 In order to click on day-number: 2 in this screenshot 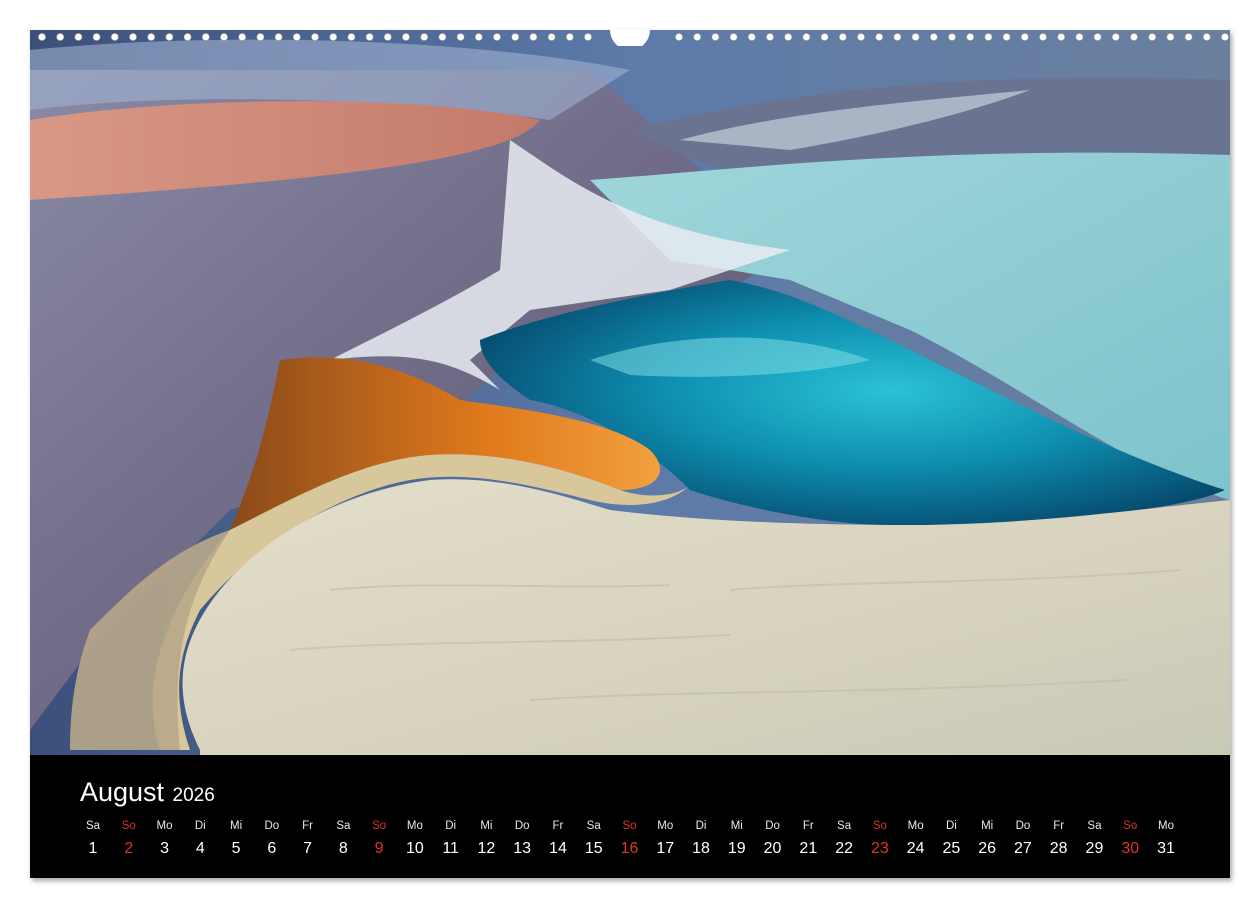, I will do `click(129, 848)`.